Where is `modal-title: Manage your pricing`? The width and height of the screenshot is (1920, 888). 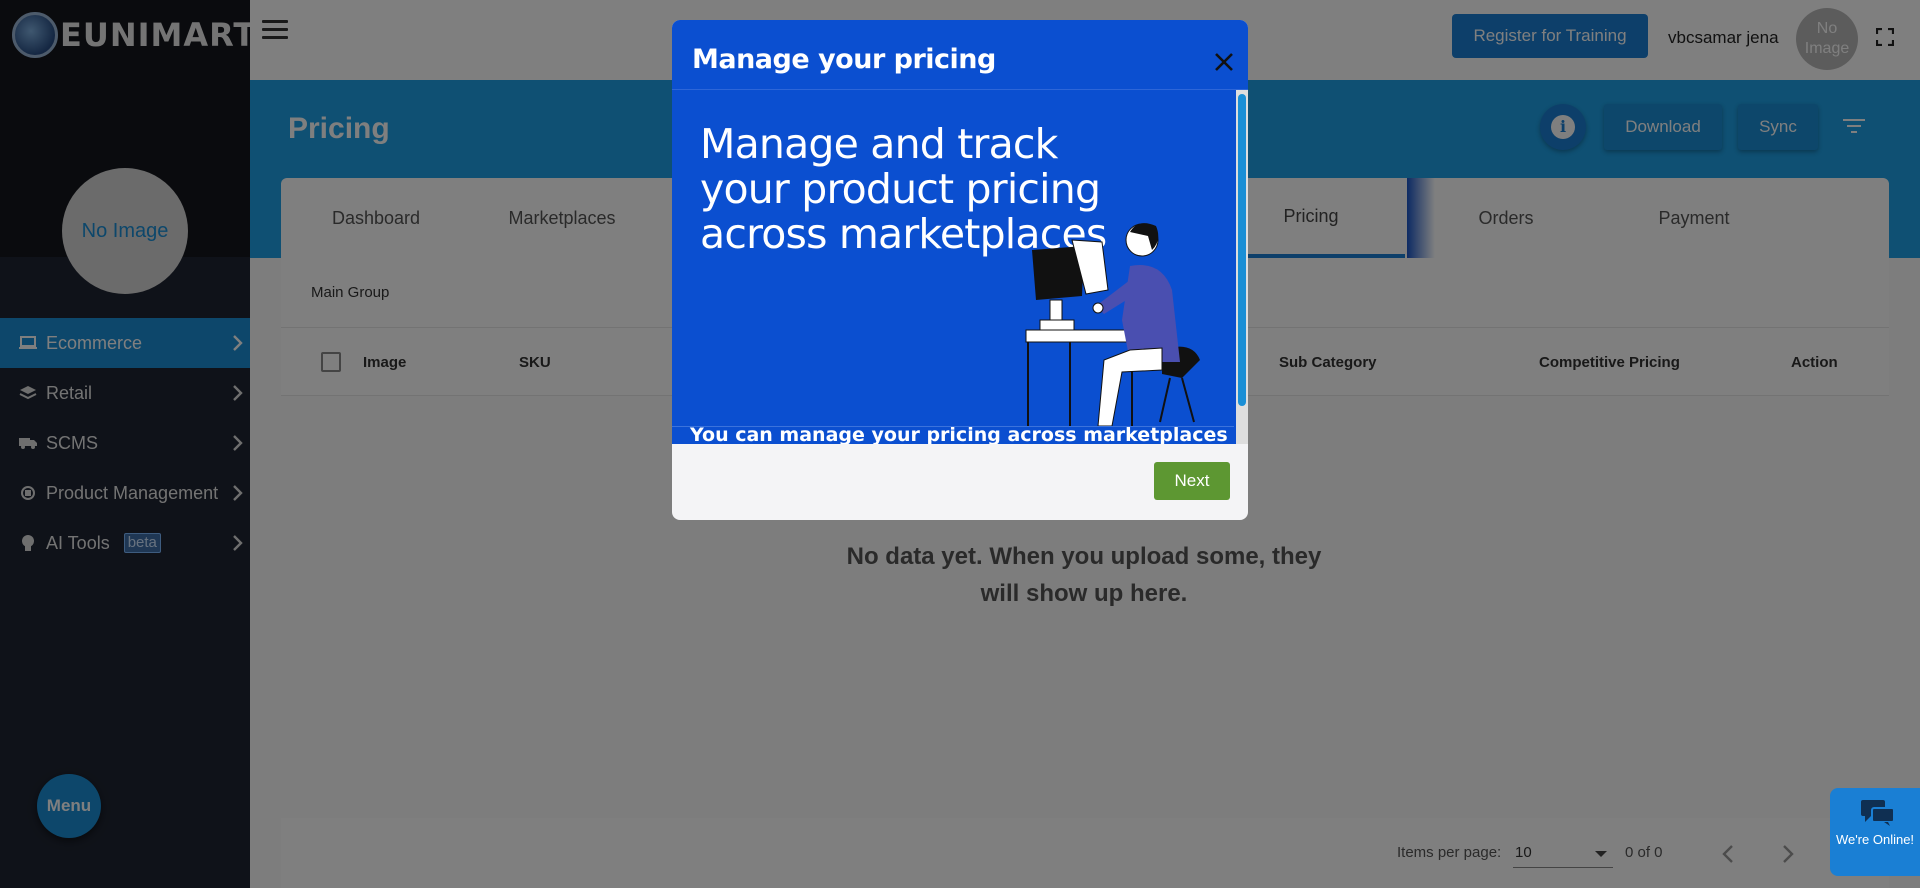
modal-title: Manage your pricing is located at coordinates (844, 59).